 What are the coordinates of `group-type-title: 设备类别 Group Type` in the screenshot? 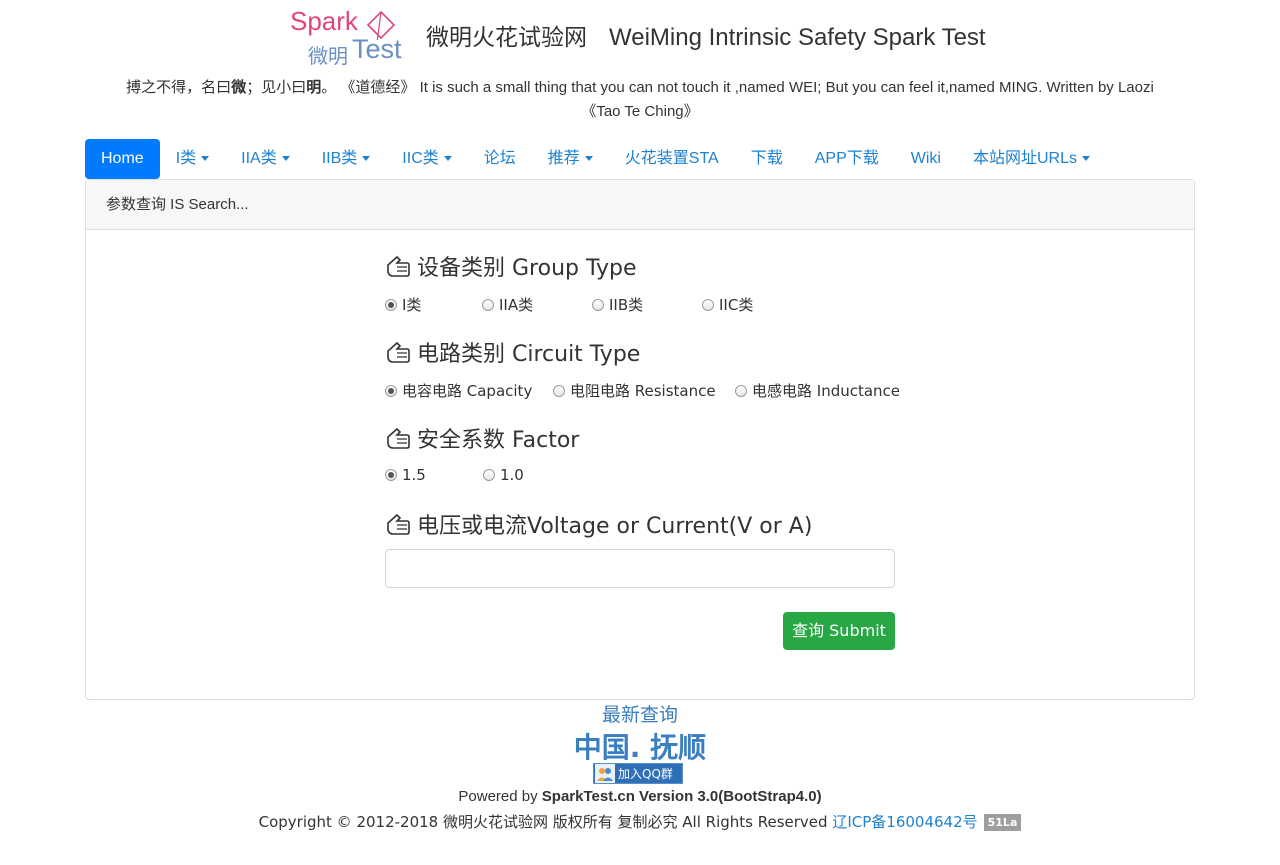 It's located at (511, 266).